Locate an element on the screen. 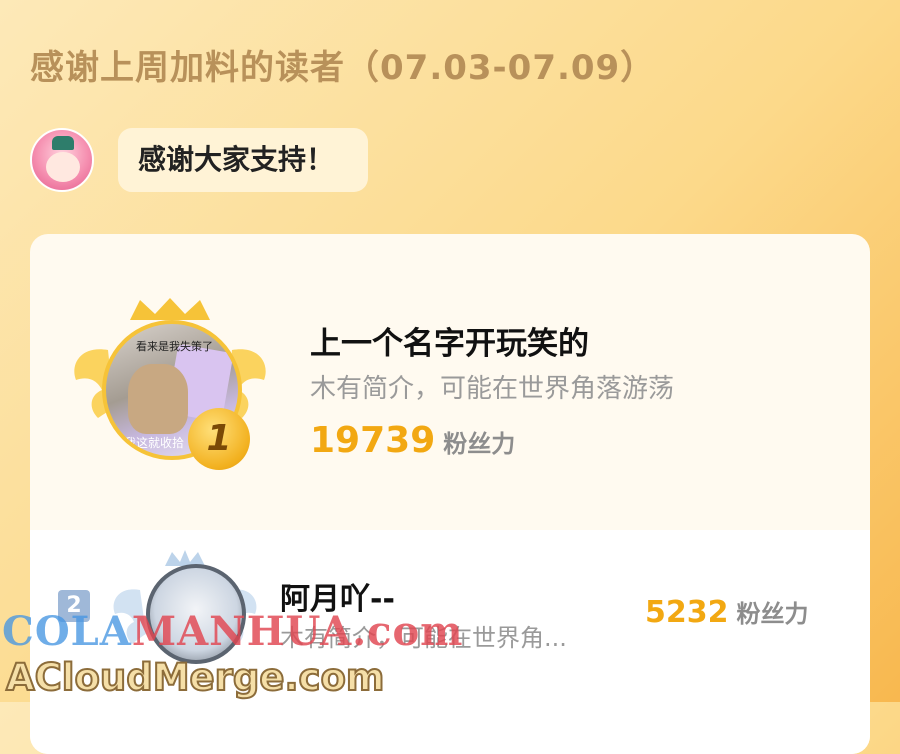  message-bubble: 感谢大家支持！ is located at coordinates (243, 160).